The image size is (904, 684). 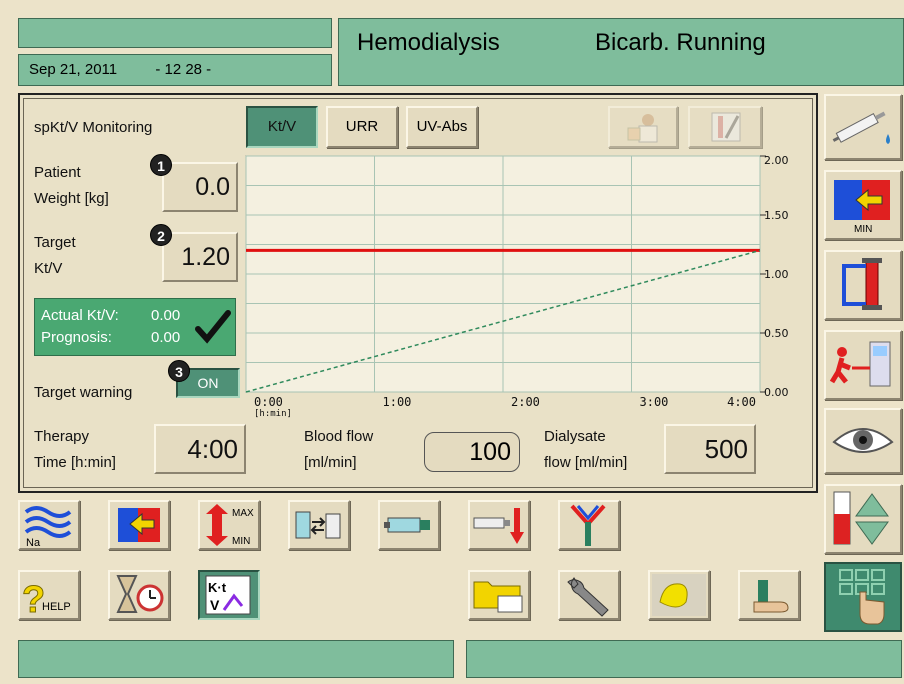 I want to click on panel-title: spKt/V Monitoring, so click(x=93, y=127).